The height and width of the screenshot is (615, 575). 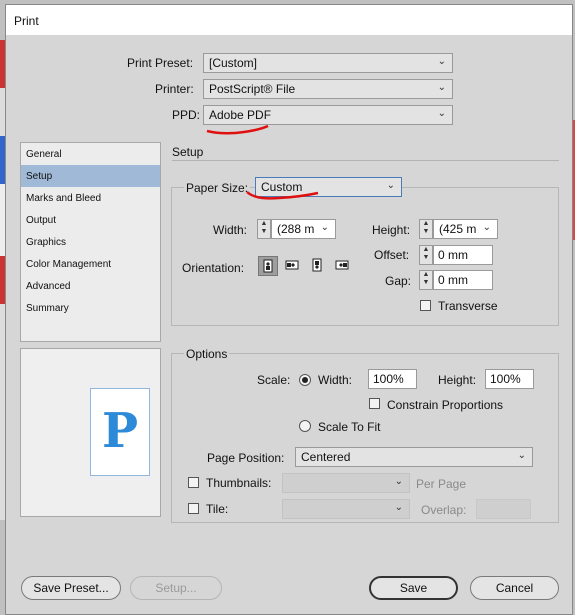 What do you see at coordinates (188, 152) in the screenshot?
I see `setup-heading: Setup` at bounding box center [188, 152].